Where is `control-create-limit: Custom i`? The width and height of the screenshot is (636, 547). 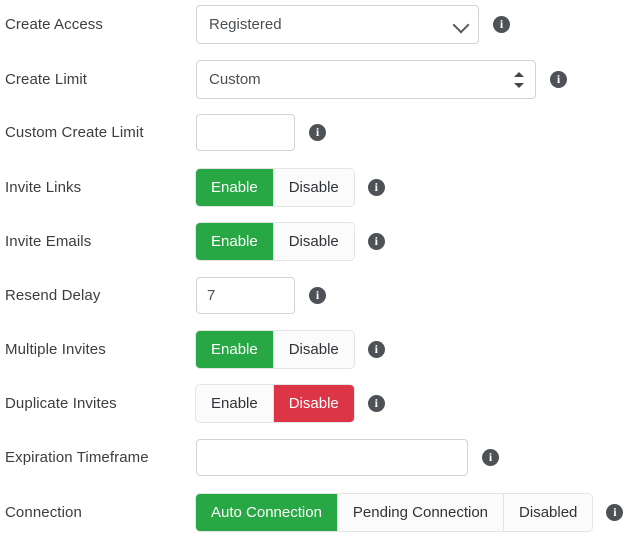 control-create-limit: Custom i is located at coordinates (416, 79).